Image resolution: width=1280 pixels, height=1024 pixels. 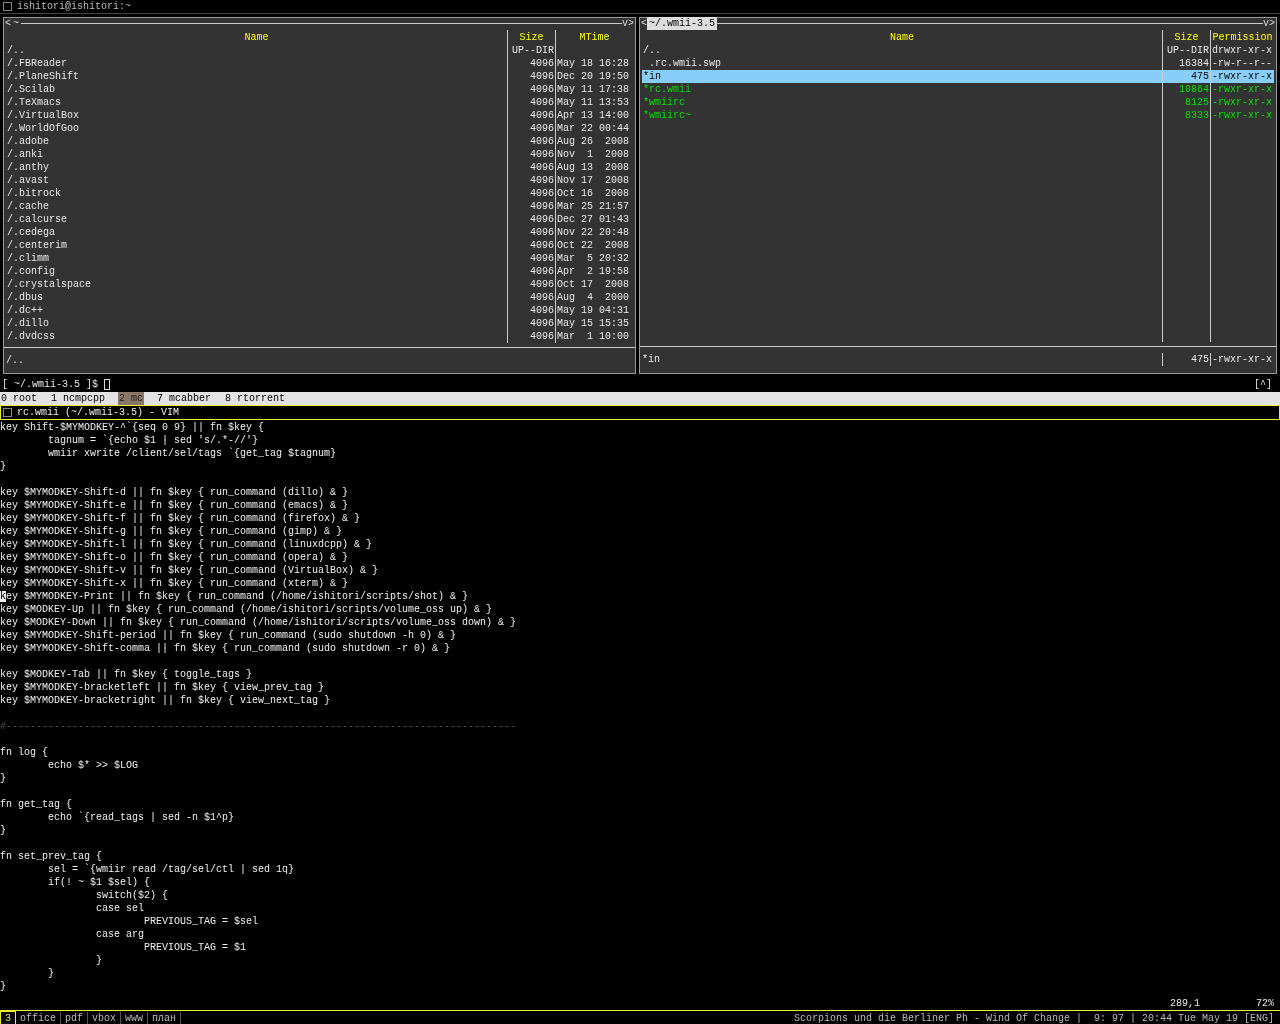 What do you see at coordinates (127, 674) in the screenshot?
I see `code-line: key $MODKEY-Tab || fn $key { toggle_tags }` at bounding box center [127, 674].